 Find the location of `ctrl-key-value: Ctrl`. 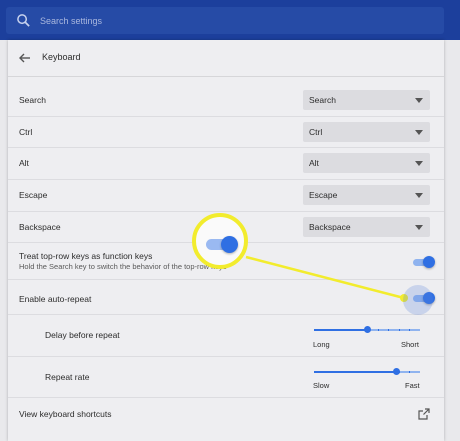

ctrl-key-value: Ctrl is located at coordinates (316, 132).